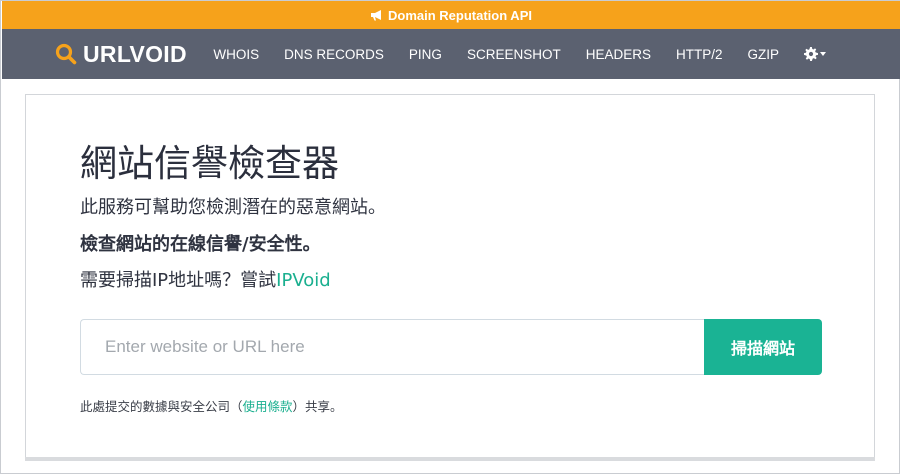 The image size is (900, 474). I want to click on nav-item-screenshot: SCREENSHOT, so click(514, 54).